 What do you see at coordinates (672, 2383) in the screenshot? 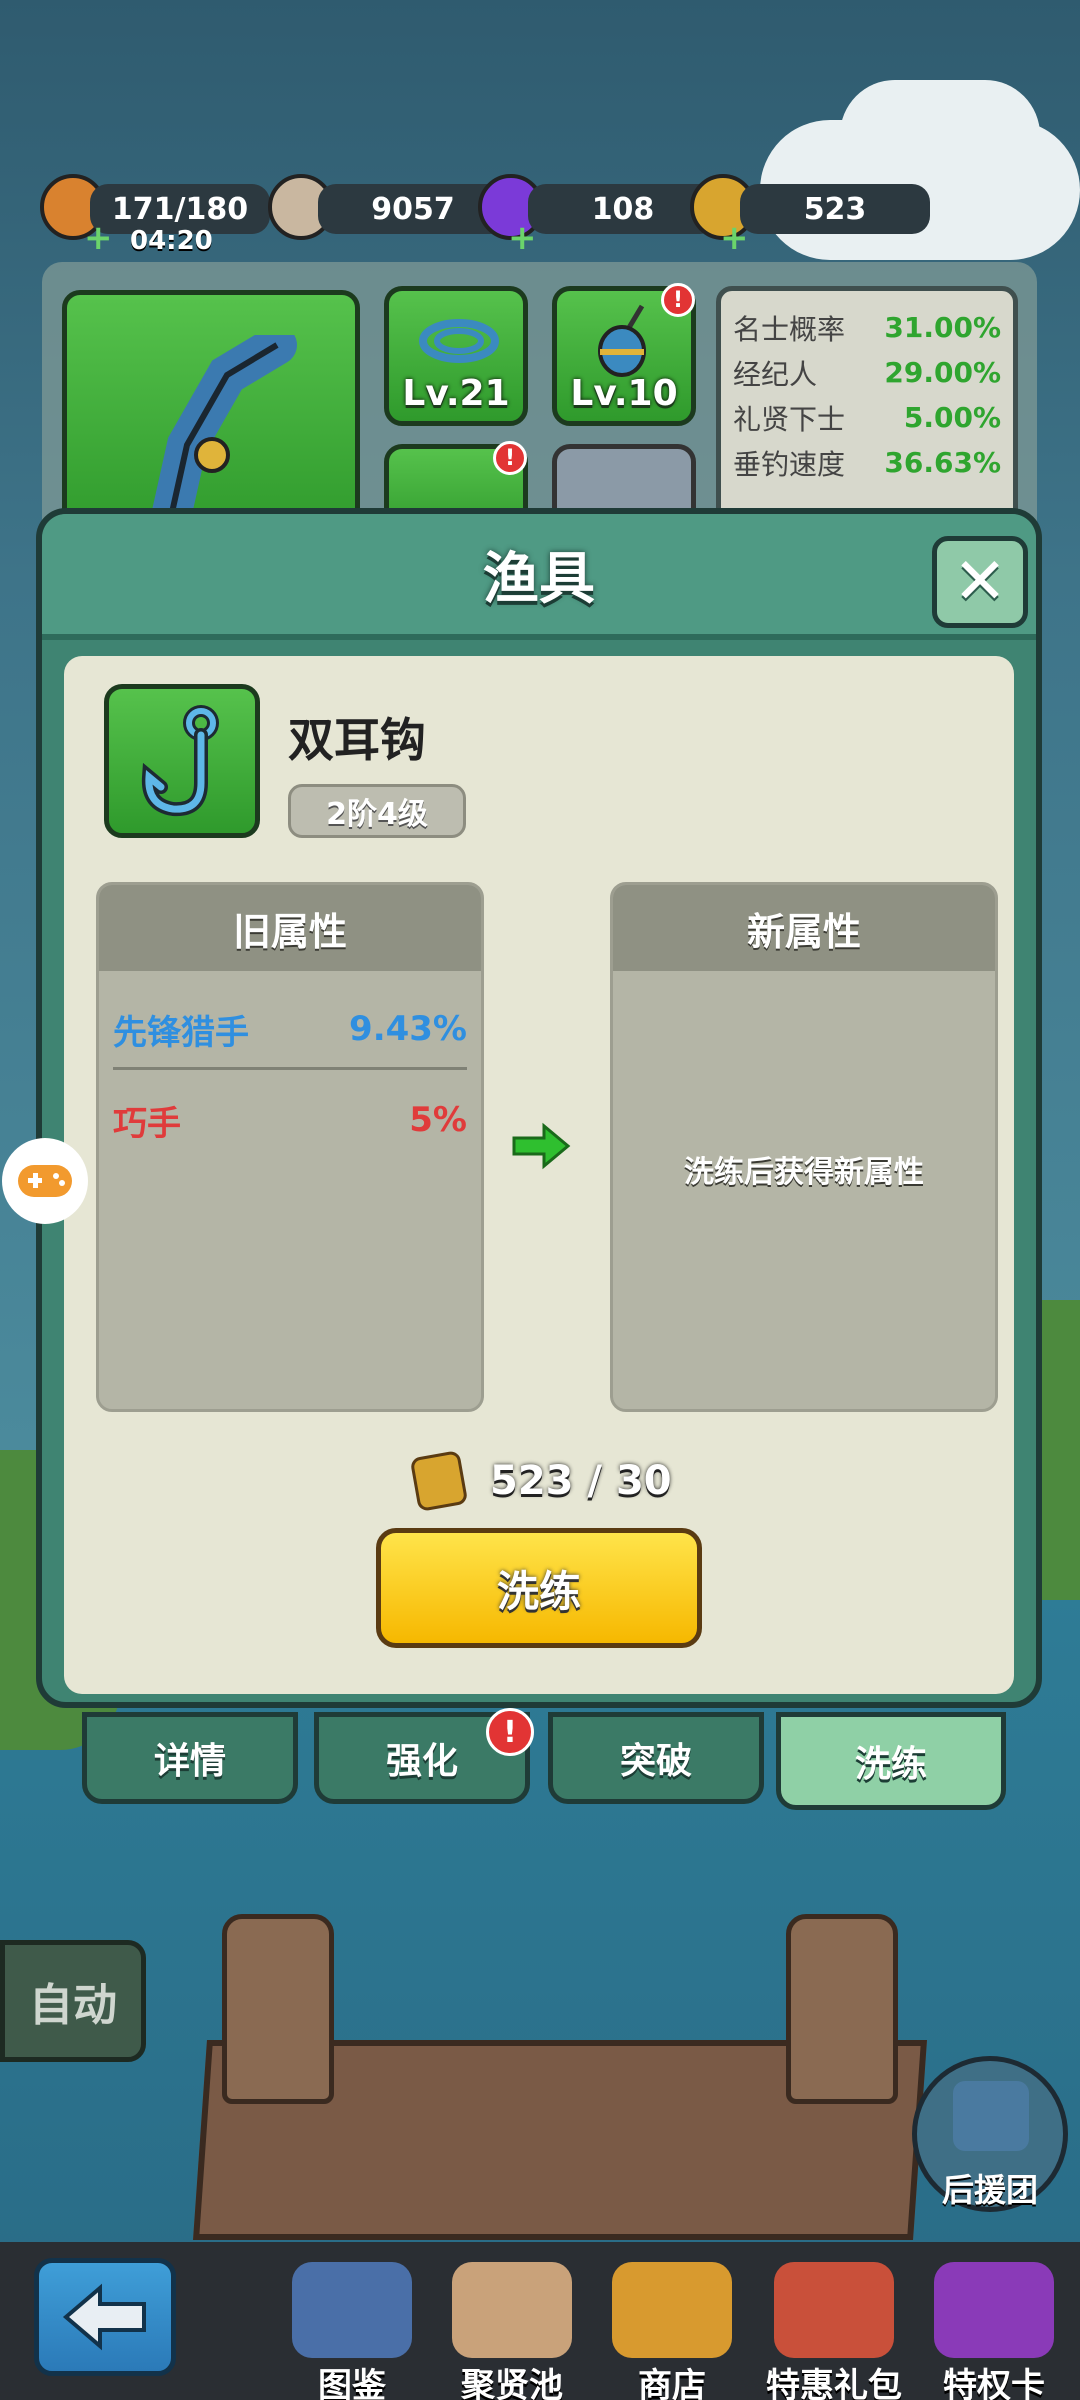
I see `nav-label: 商店` at bounding box center [672, 2383].